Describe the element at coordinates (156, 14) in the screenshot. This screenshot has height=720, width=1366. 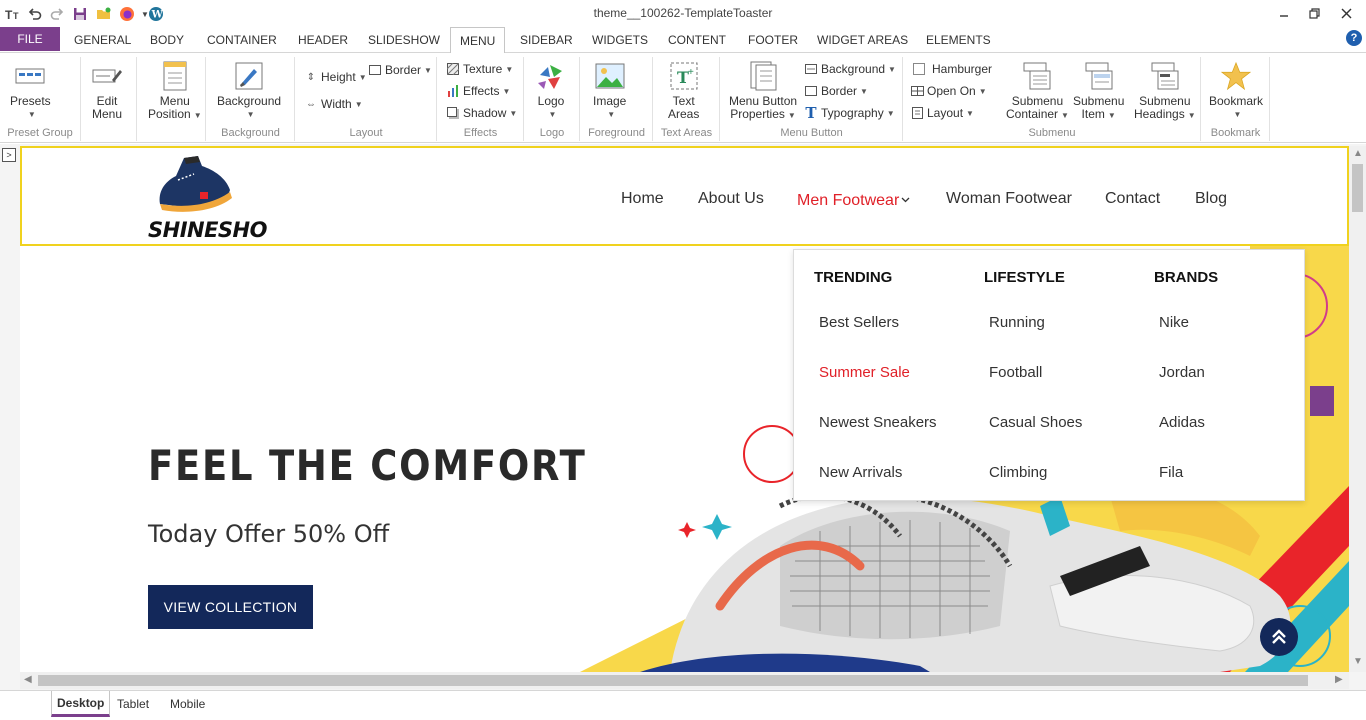
I see `wordpress-icon: W` at that location.